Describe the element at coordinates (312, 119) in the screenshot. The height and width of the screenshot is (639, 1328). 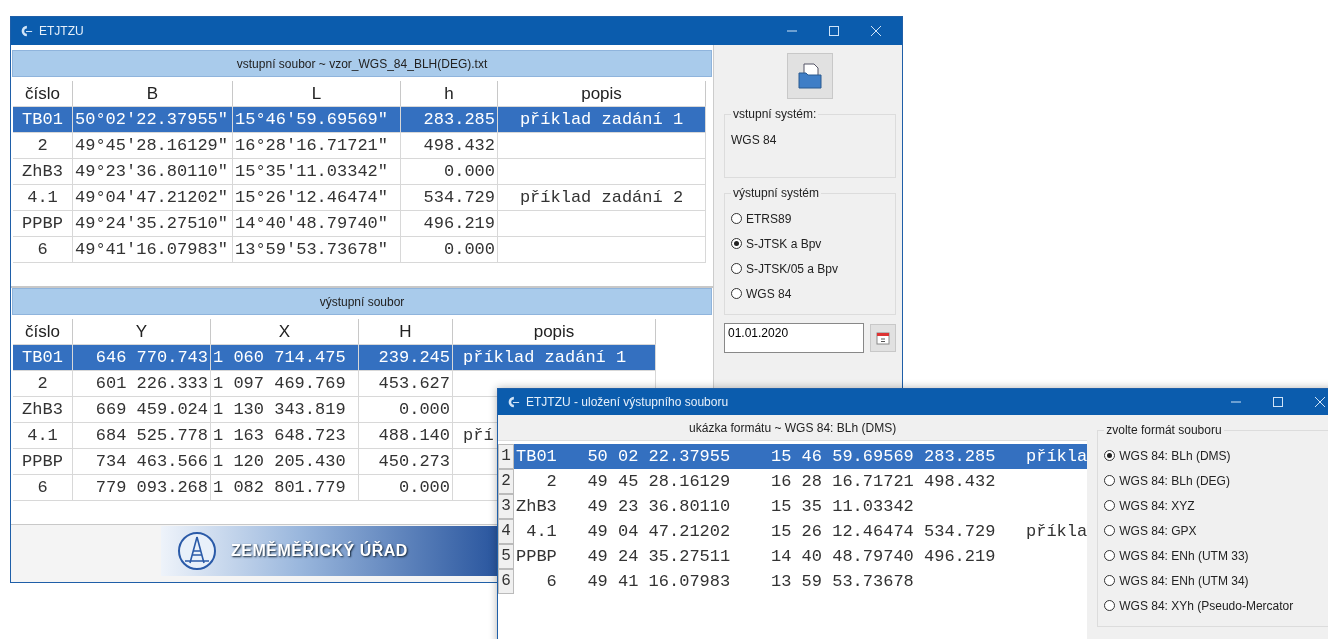
I see `table-cell: 15°46'59.69569"` at that location.